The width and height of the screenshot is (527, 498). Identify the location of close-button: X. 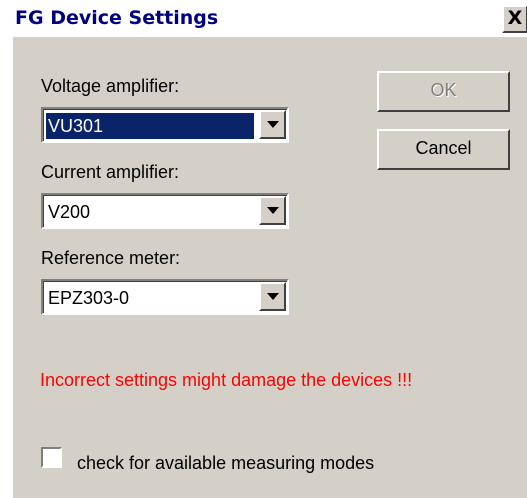
(514, 19).